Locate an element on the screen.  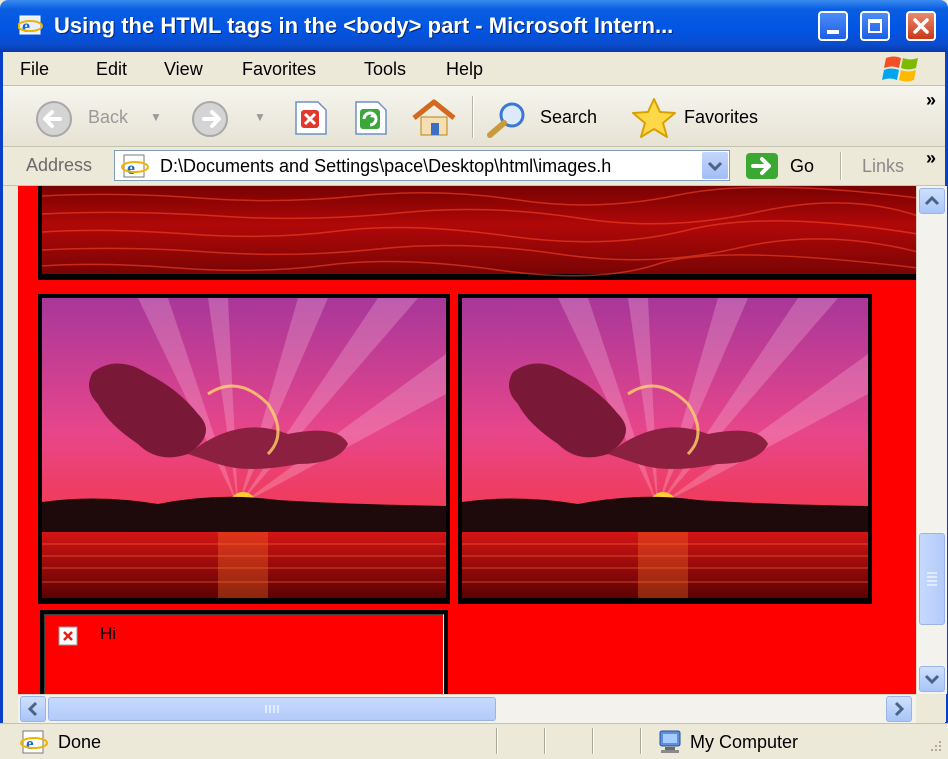
page-icon: e is located at coordinates (135, 166).